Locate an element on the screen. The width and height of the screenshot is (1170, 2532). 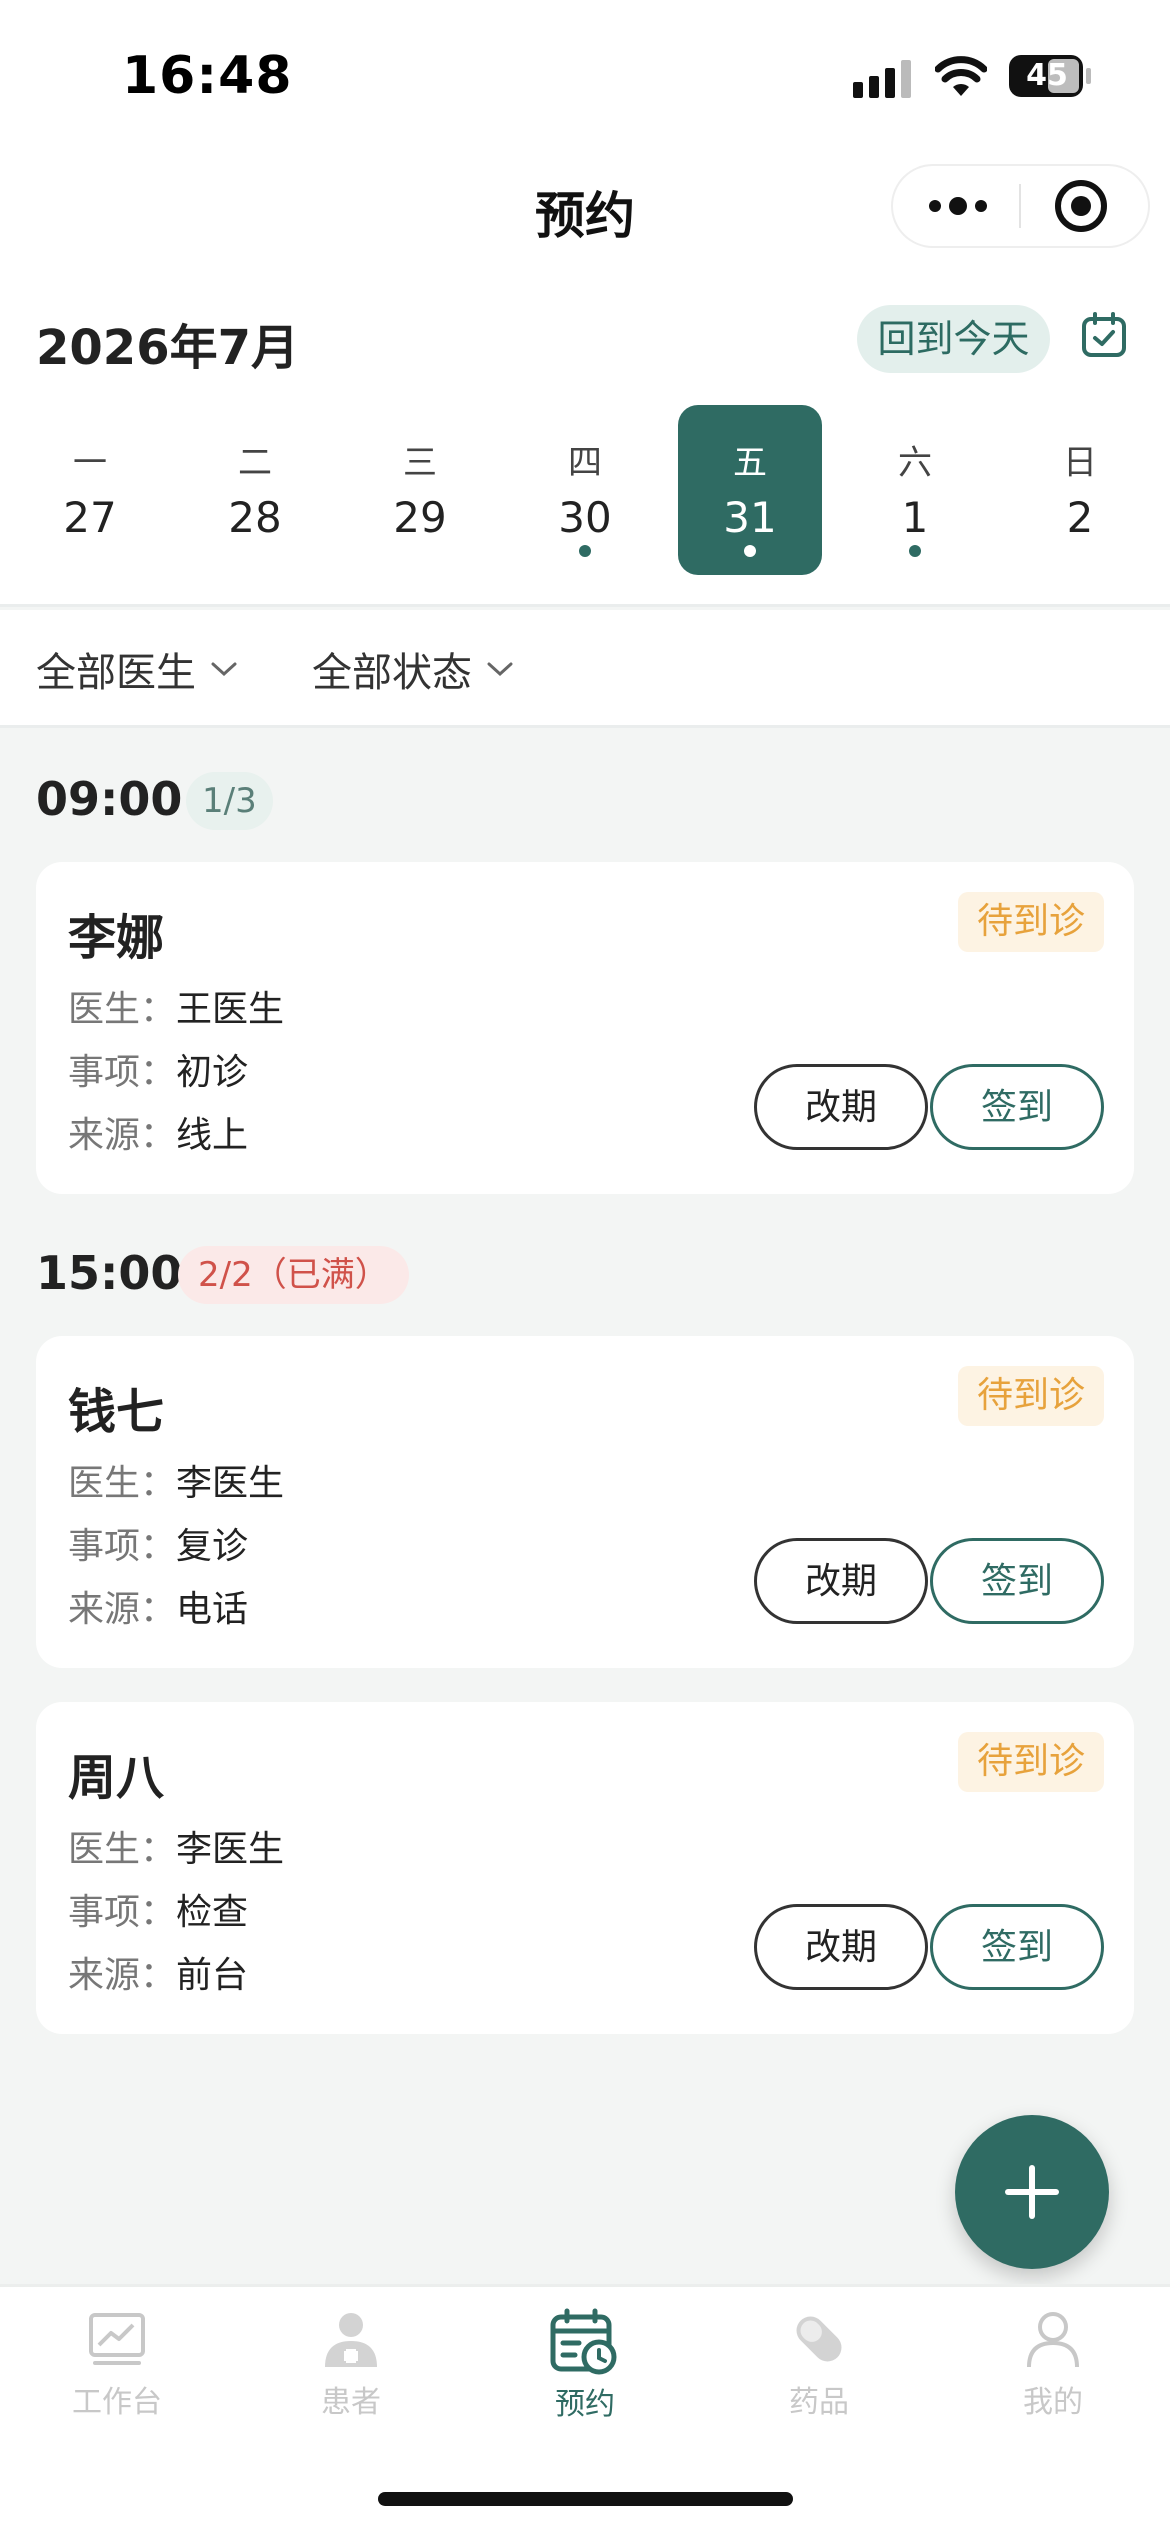
pill-icon is located at coordinates (819, 2339).